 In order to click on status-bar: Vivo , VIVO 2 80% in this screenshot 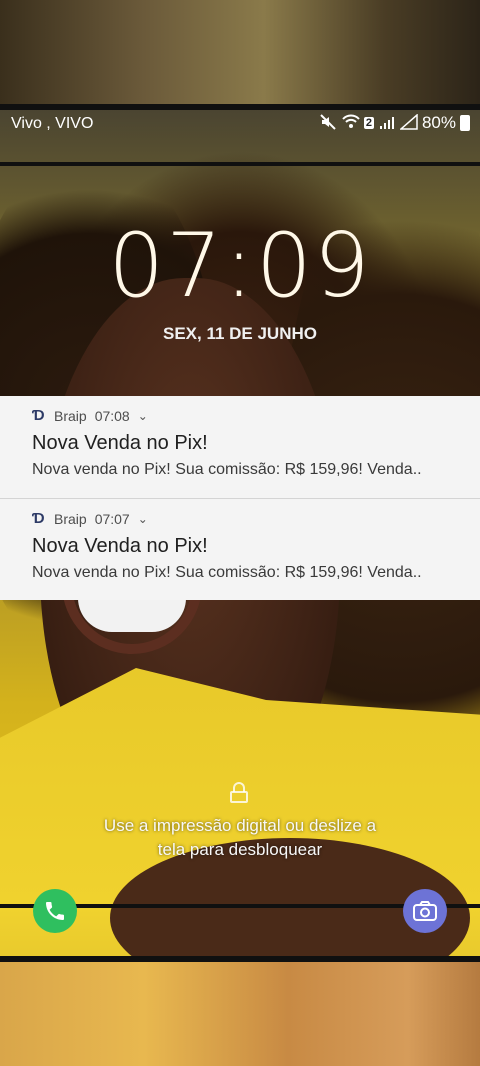, I will do `click(240, 124)`.